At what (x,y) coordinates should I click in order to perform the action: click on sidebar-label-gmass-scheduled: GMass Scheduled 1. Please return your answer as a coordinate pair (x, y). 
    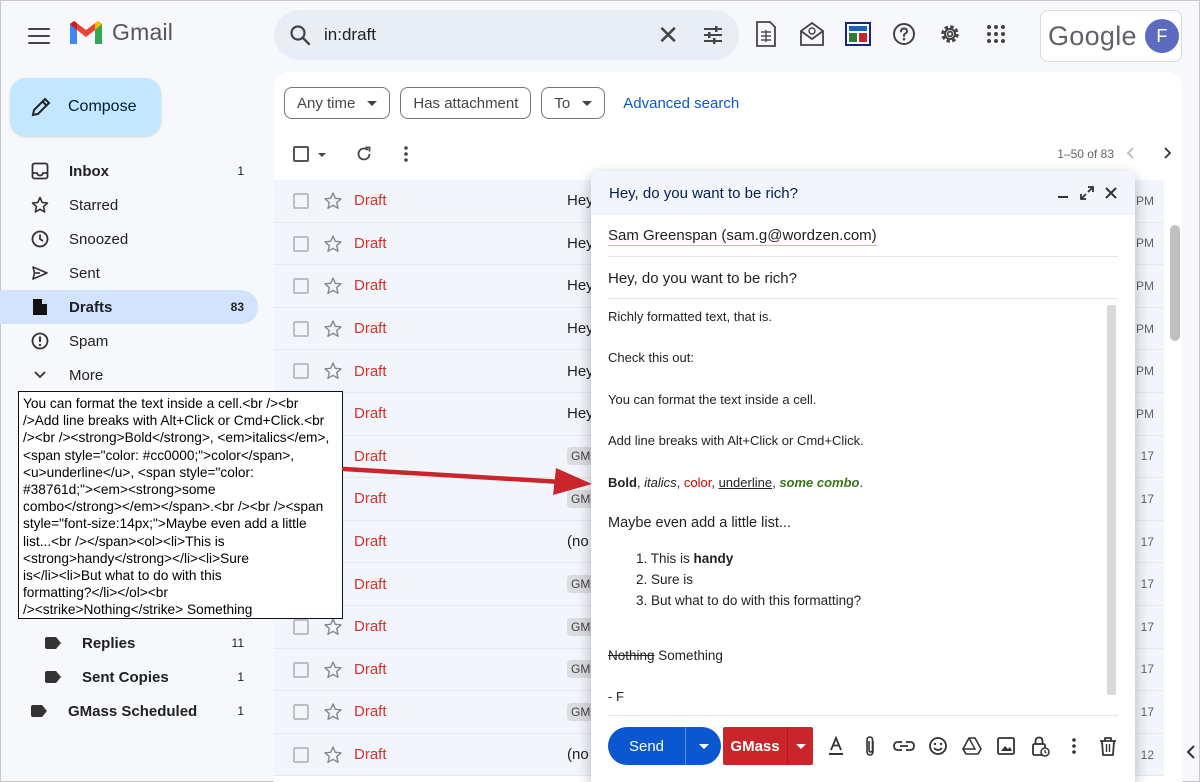
    Looking at the image, I should click on (129, 711).